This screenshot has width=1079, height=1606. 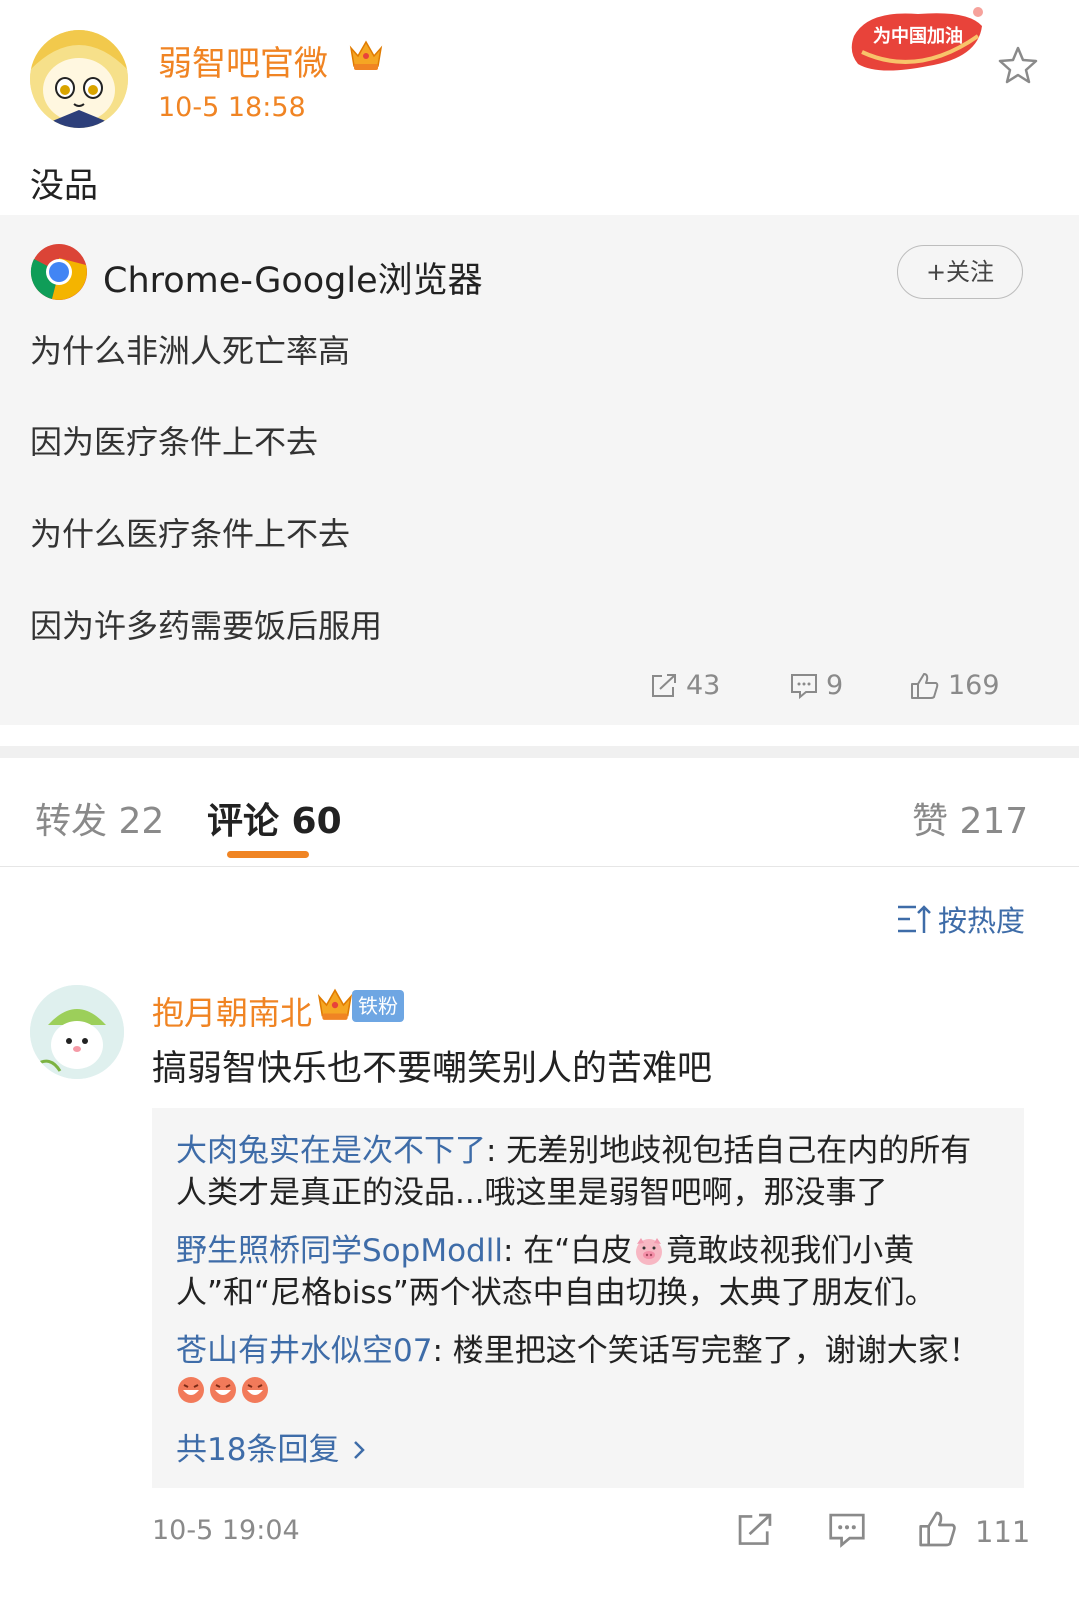 What do you see at coordinates (1003, 1532) in the screenshot?
I see `comment-like-count: 111` at bounding box center [1003, 1532].